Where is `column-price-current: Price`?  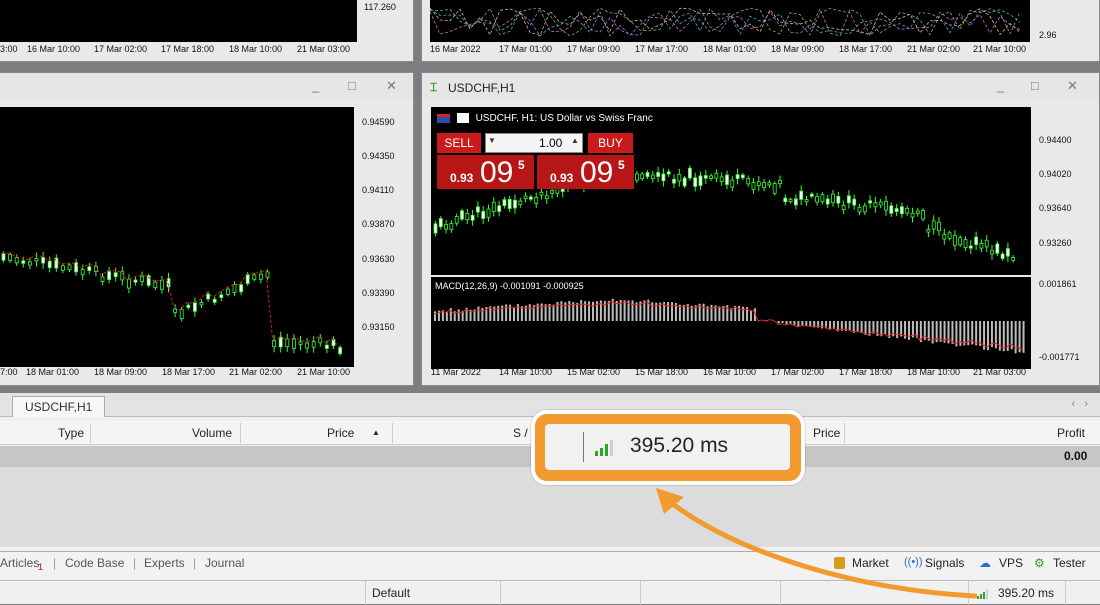 column-price-current: Price is located at coordinates (826, 433).